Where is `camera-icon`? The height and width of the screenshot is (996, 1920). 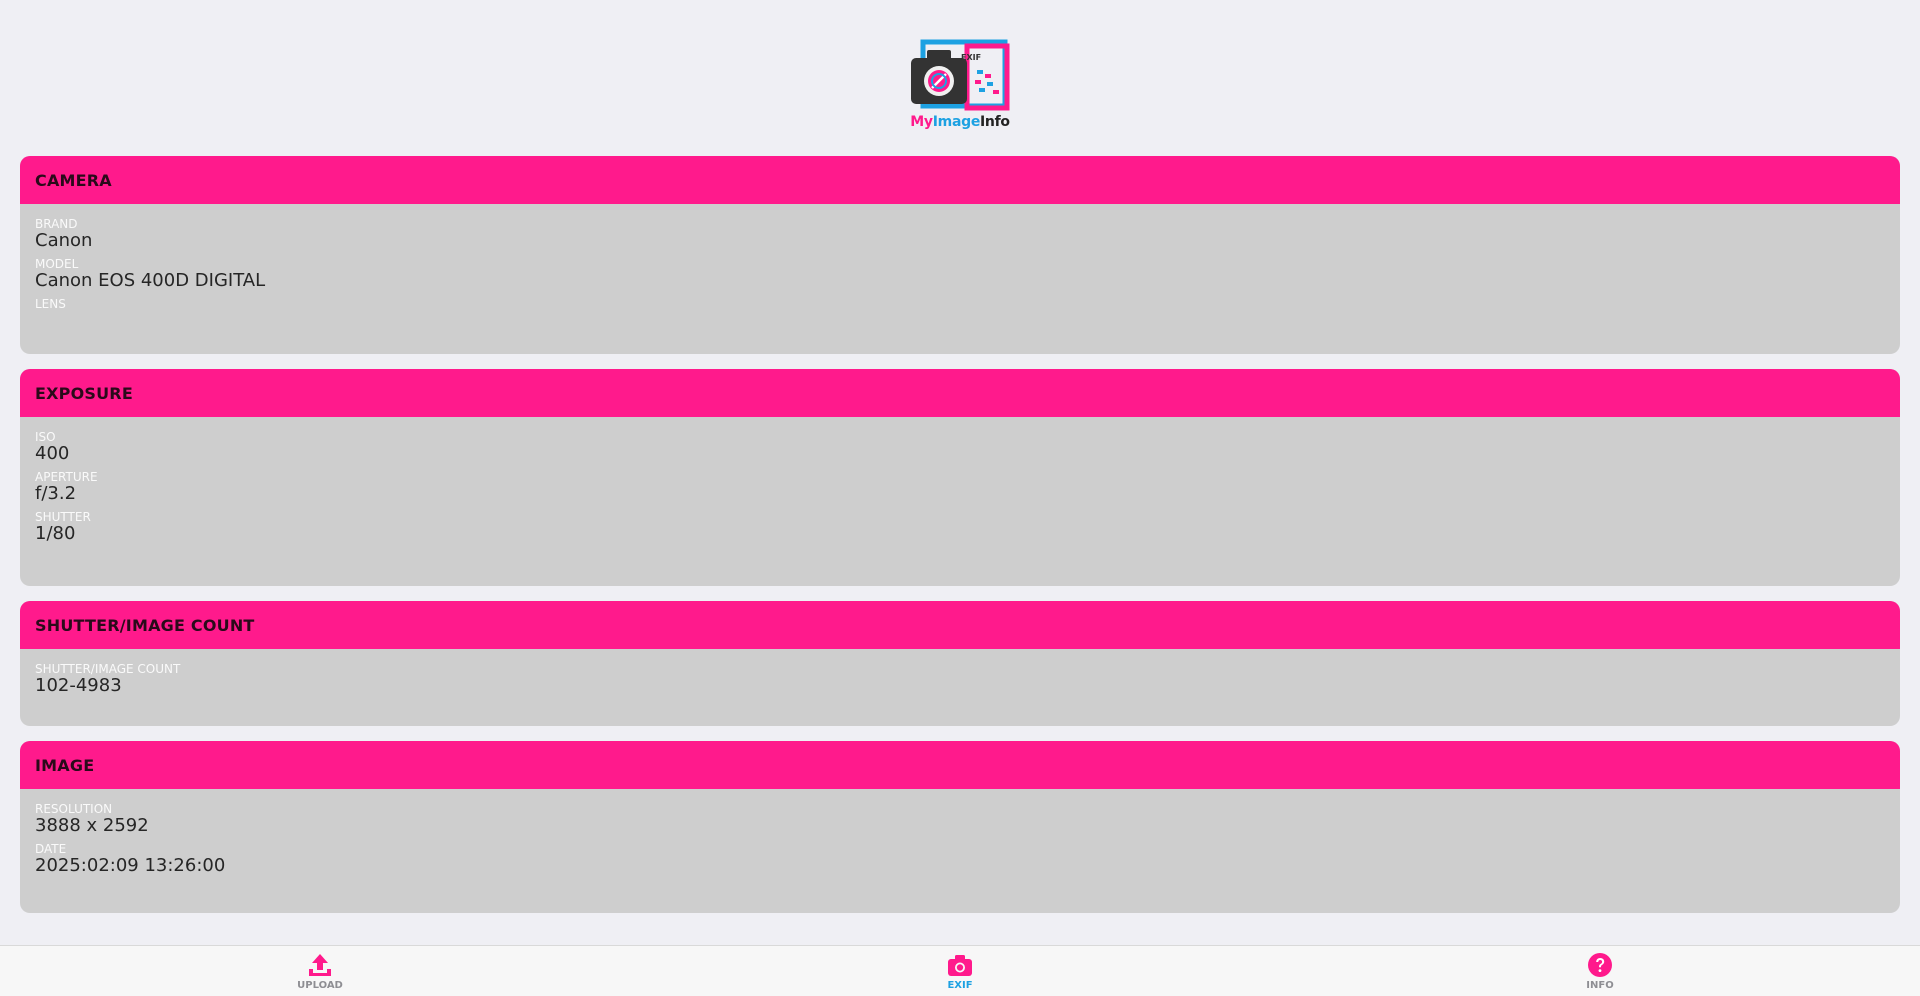
camera-icon is located at coordinates (960, 965).